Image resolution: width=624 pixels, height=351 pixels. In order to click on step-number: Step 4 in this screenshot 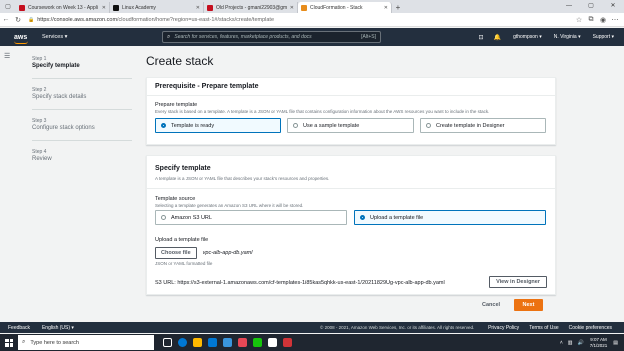, I will do `click(39, 152)`.